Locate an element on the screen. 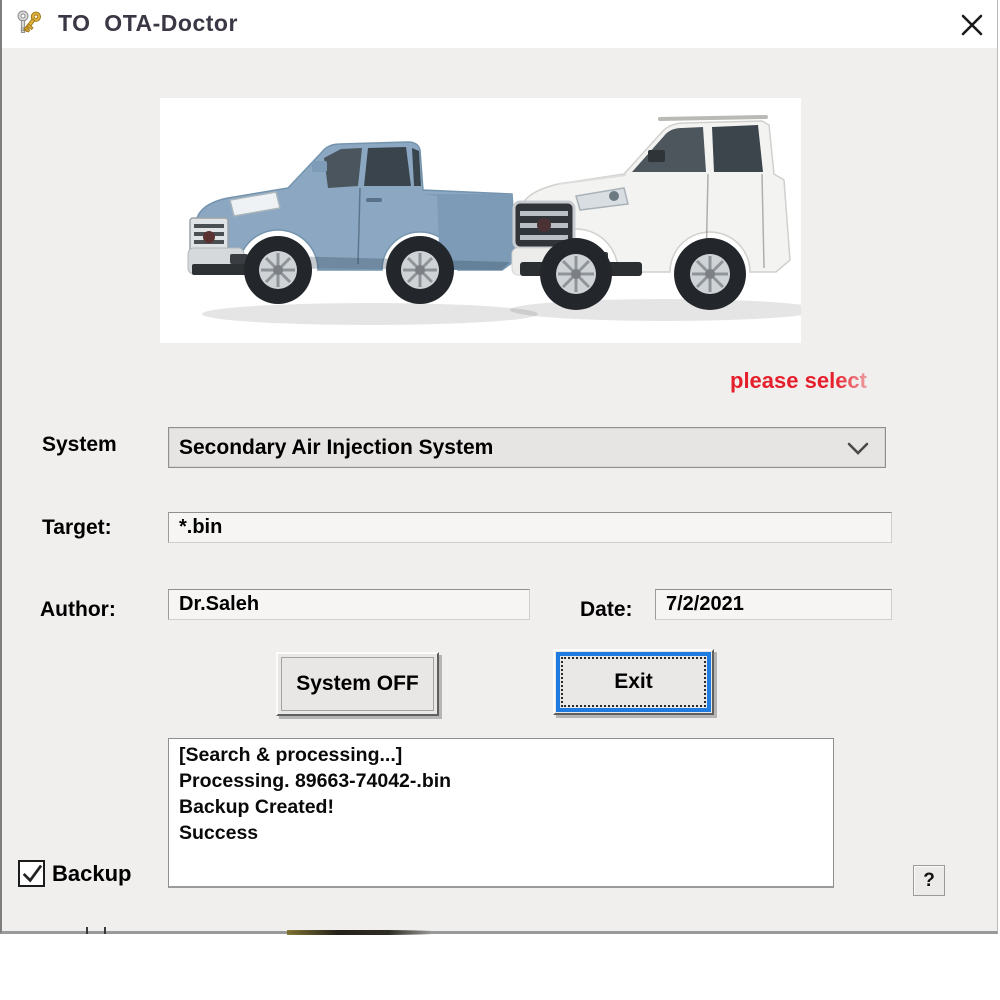 The height and width of the screenshot is (1000, 1000). help-button: ? is located at coordinates (929, 880).